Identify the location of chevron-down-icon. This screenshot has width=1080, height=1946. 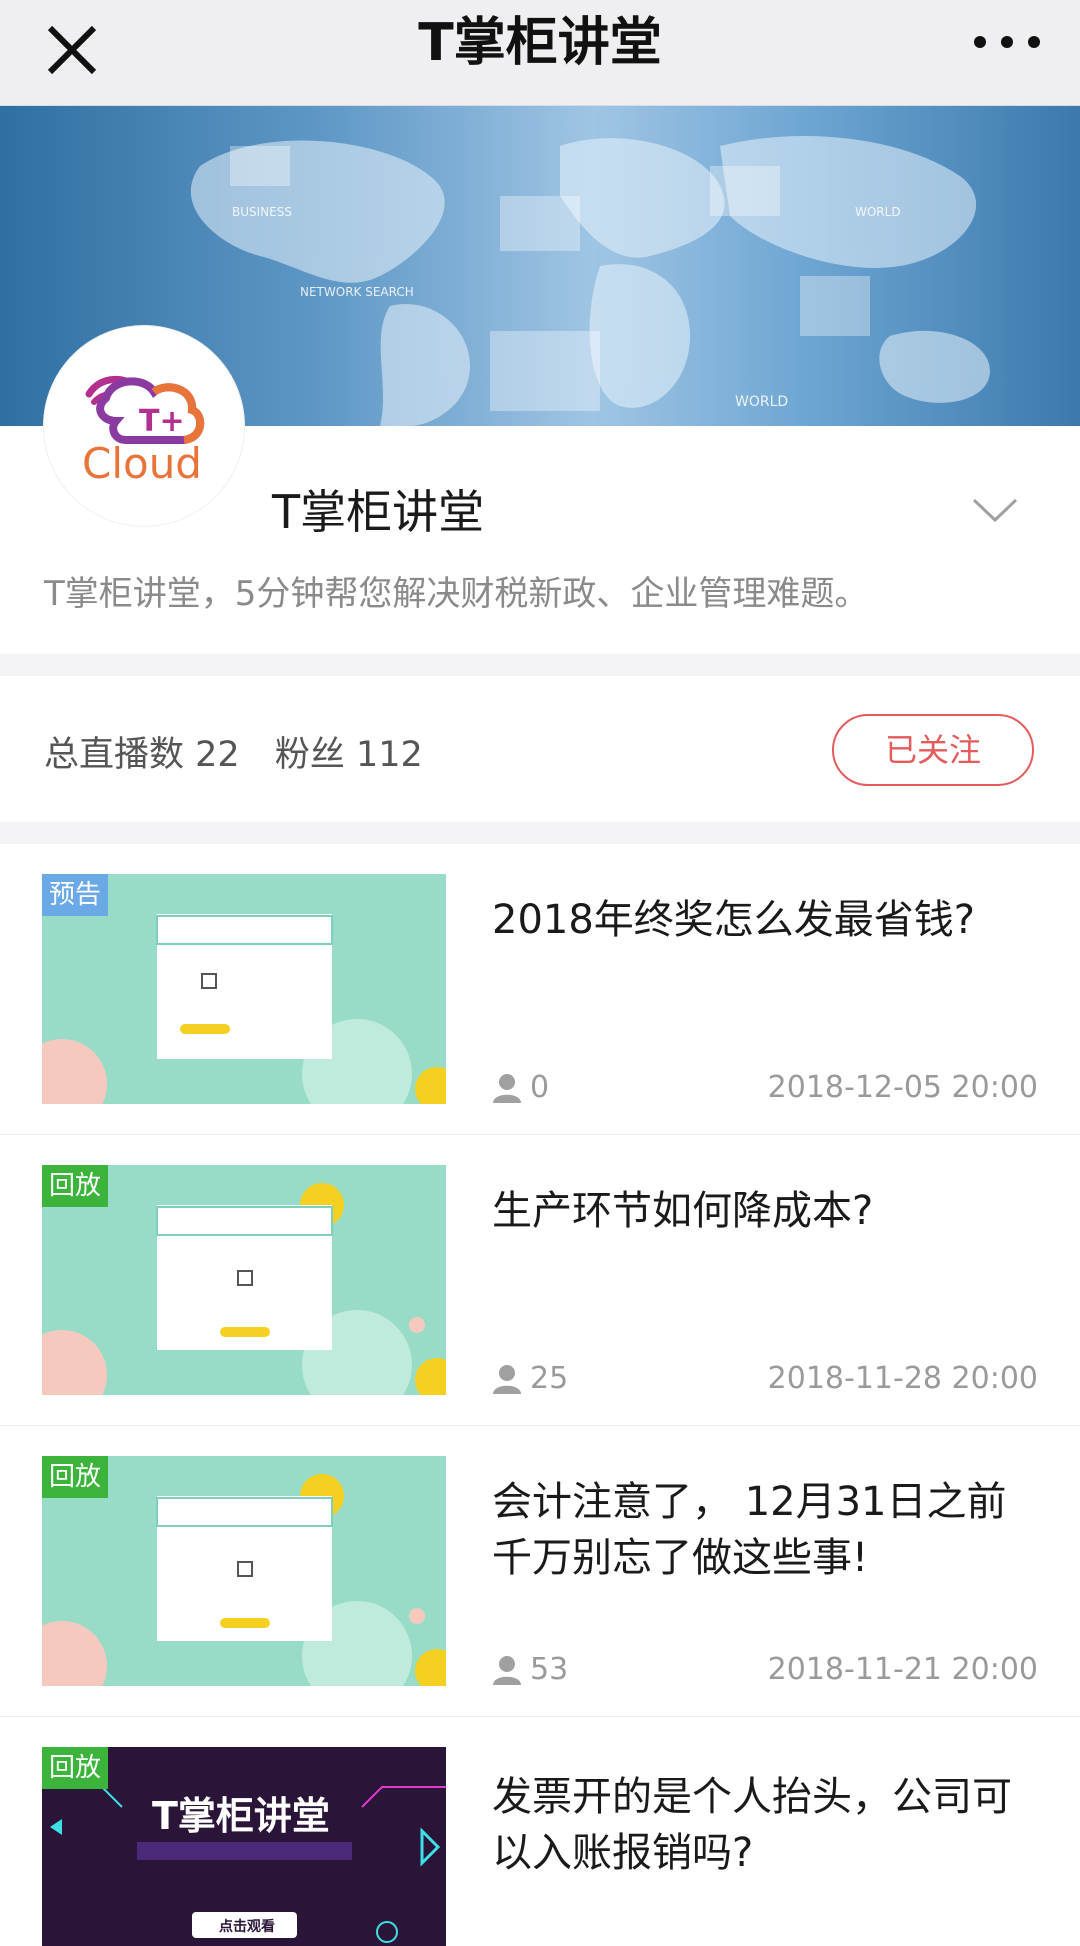
(995, 510).